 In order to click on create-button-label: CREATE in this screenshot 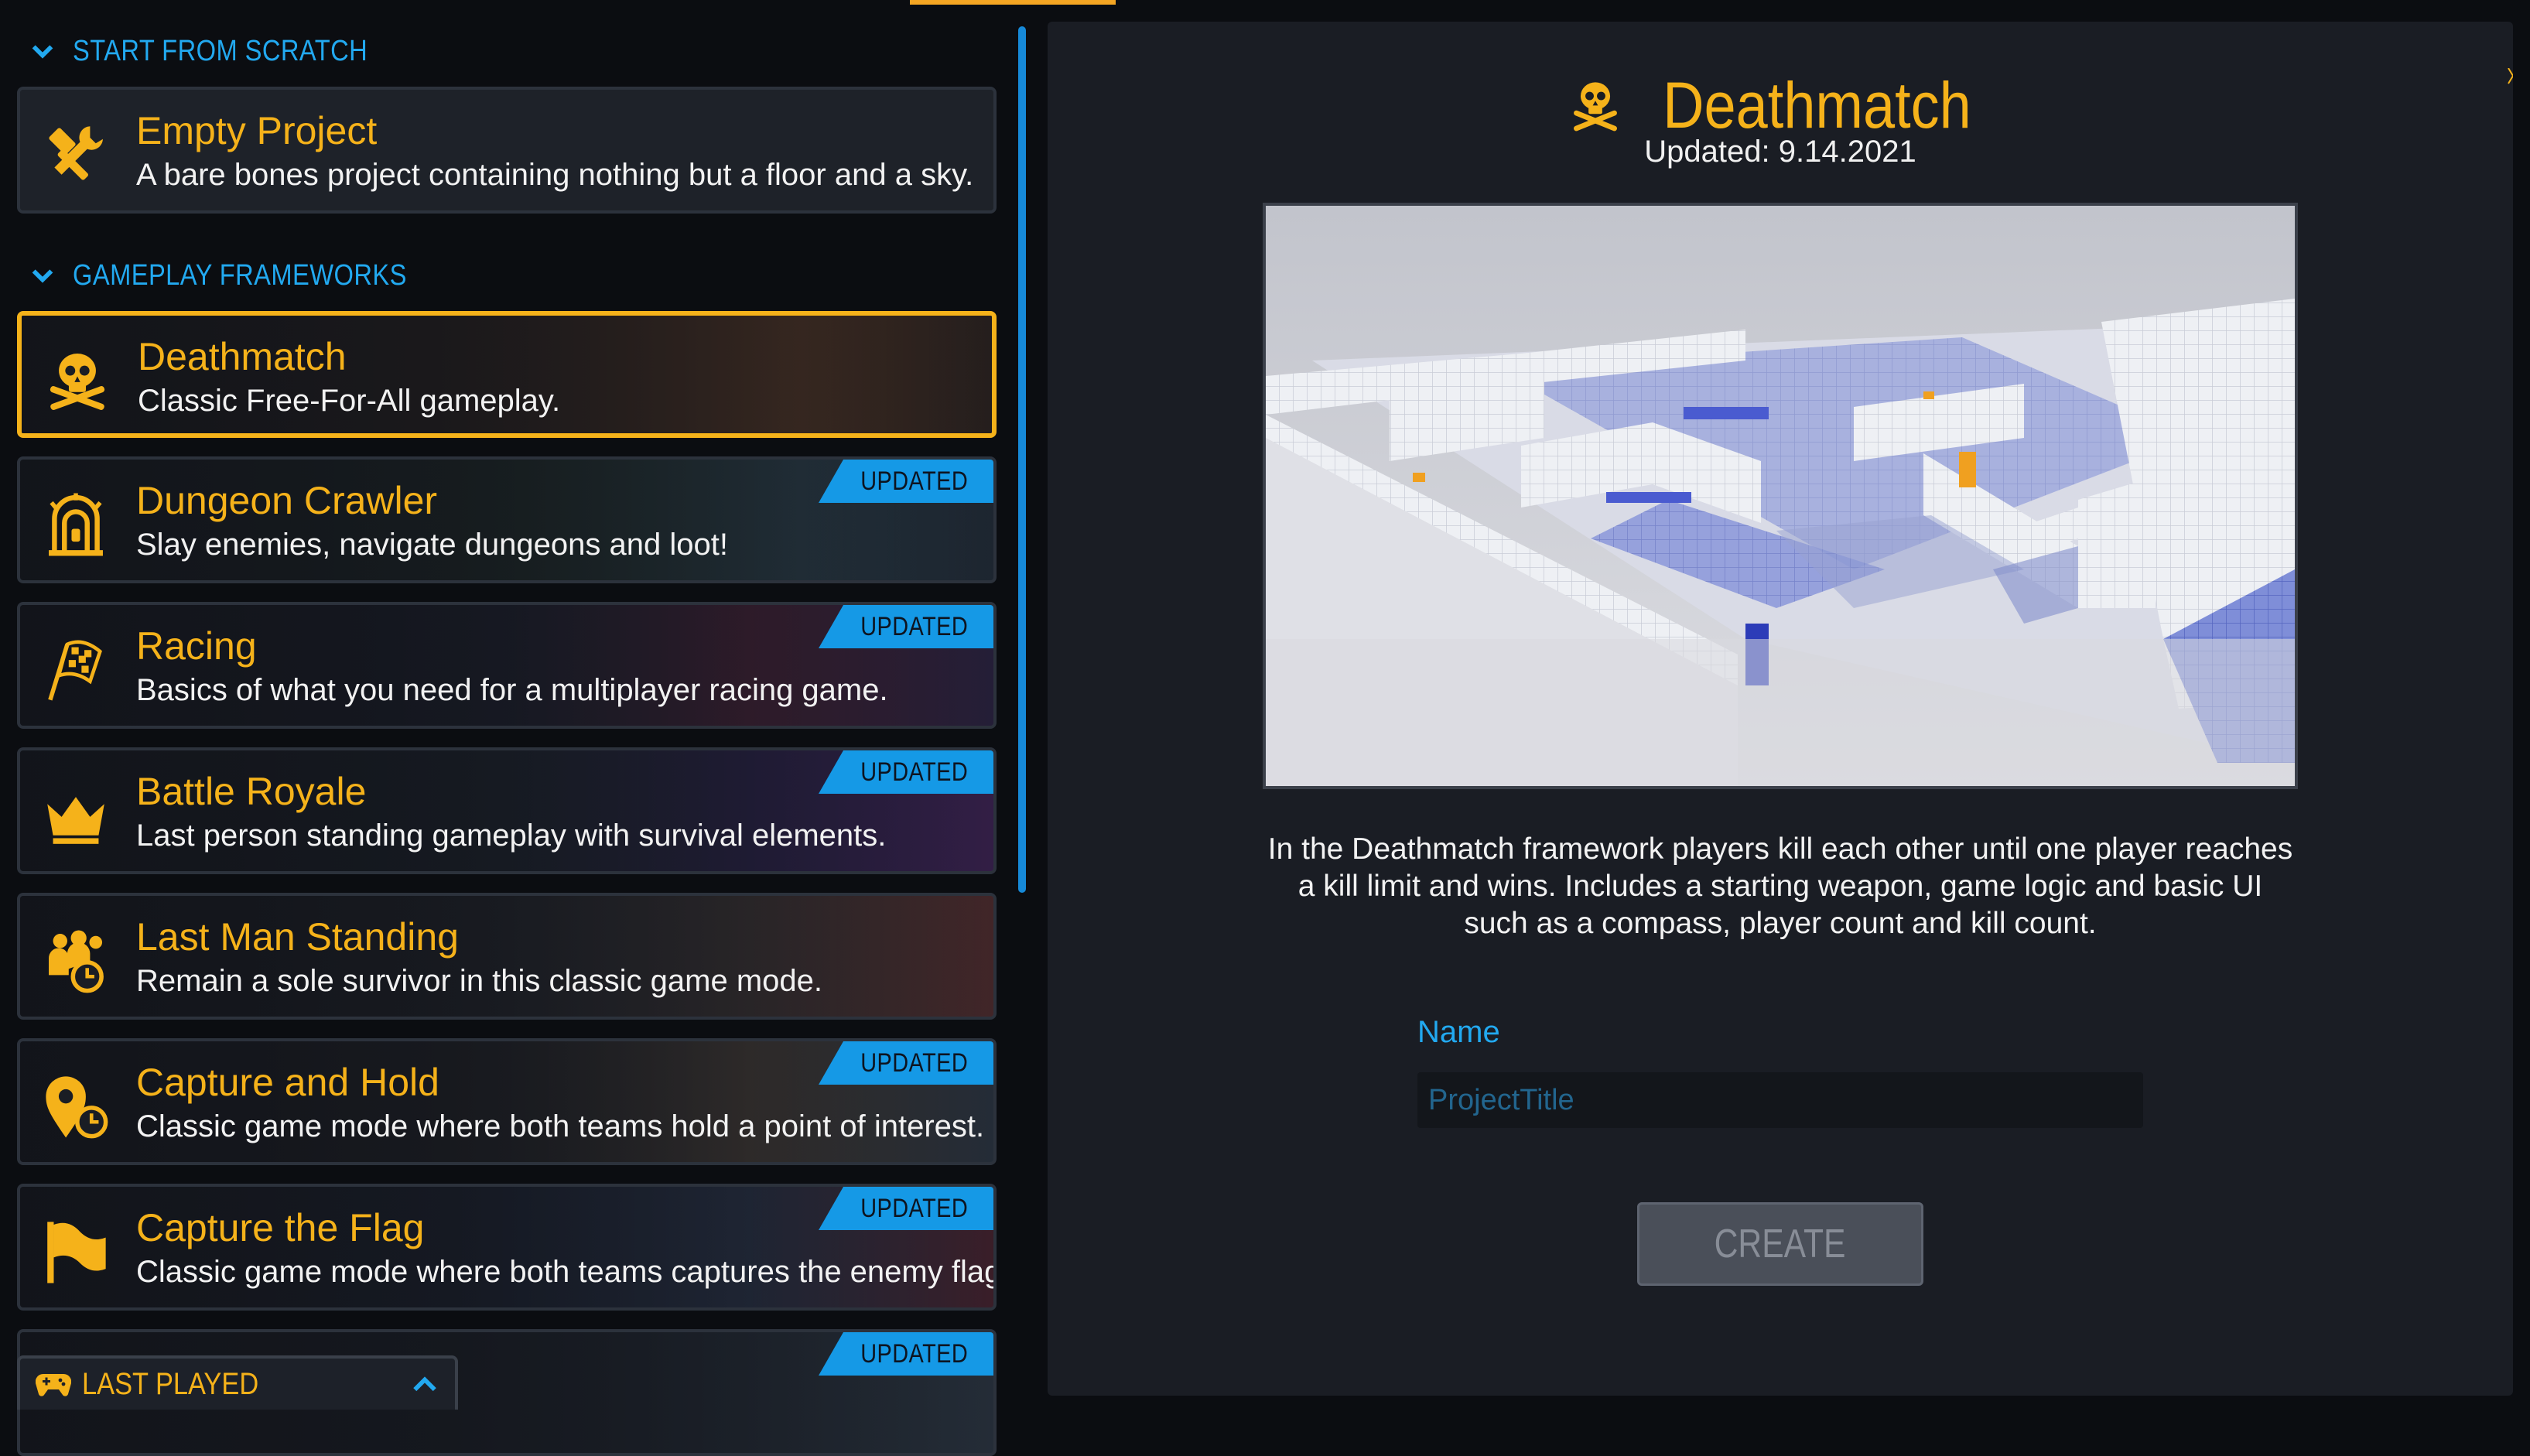, I will do `click(1780, 1244)`.